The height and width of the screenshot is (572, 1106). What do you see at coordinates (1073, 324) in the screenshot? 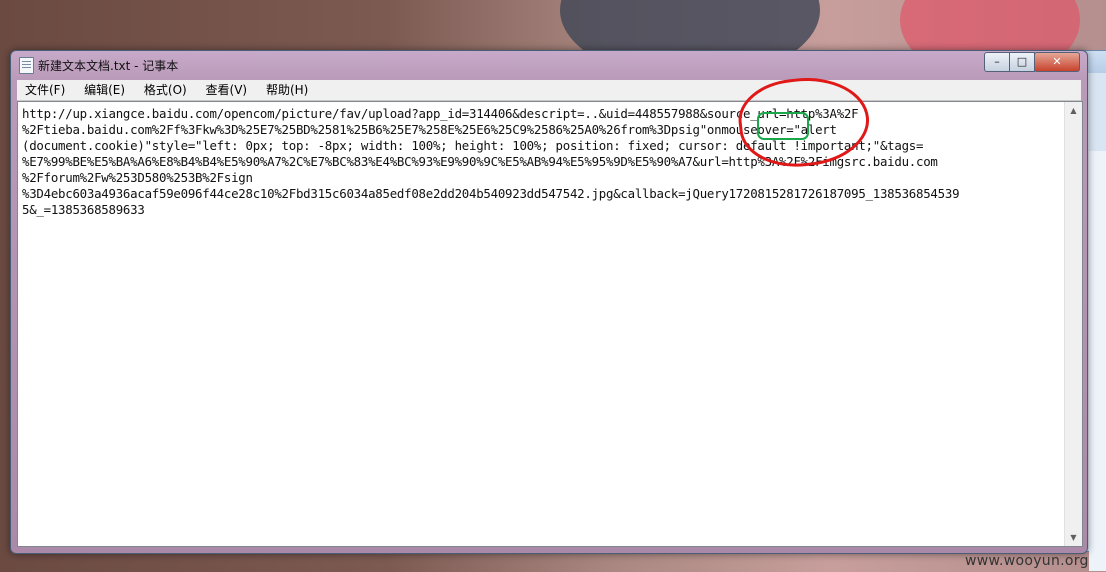
I see `vertical-scrollbar: ▲ ▼` at bounding box center [1073, 324].